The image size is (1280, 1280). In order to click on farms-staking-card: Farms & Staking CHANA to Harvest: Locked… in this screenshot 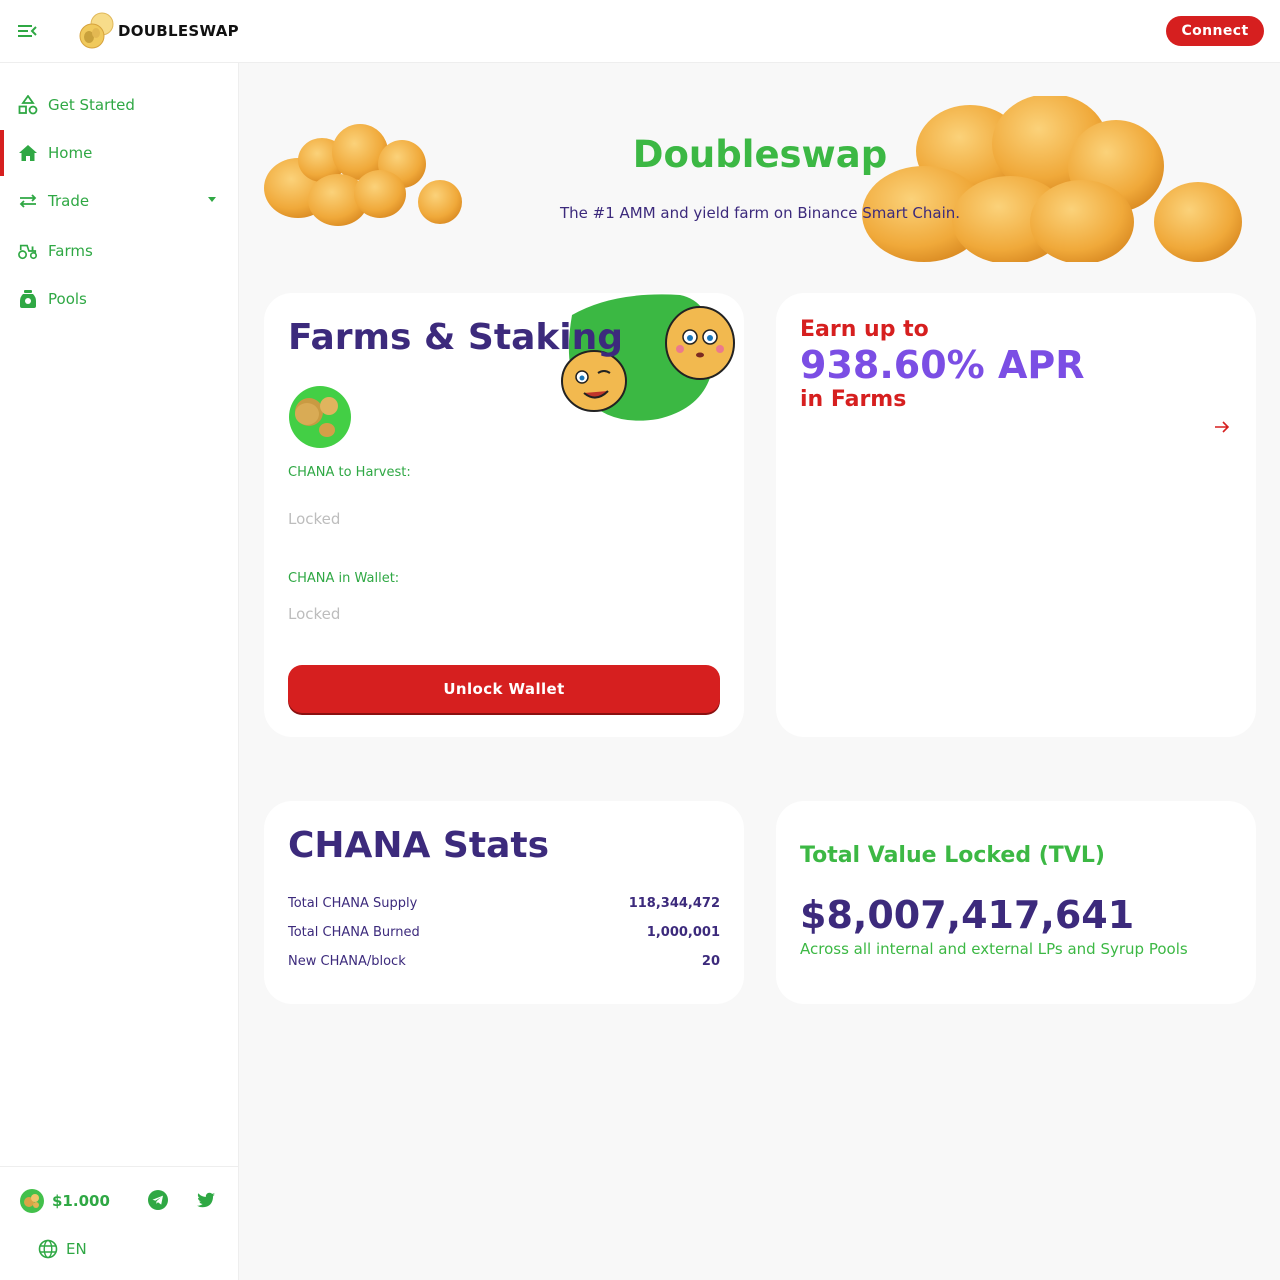, I will do `click(504, 515)`.